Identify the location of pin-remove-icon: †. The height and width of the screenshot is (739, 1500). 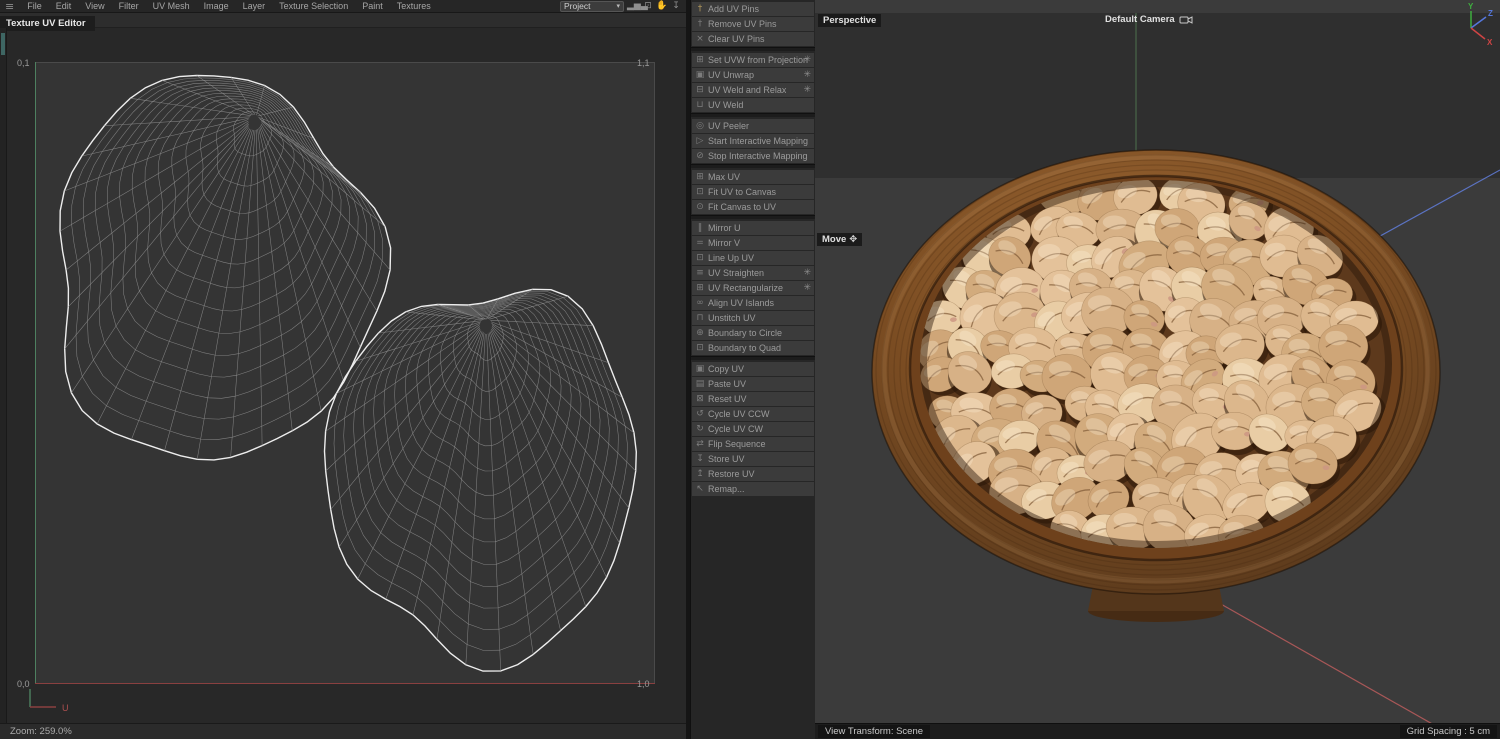
(700, 24).